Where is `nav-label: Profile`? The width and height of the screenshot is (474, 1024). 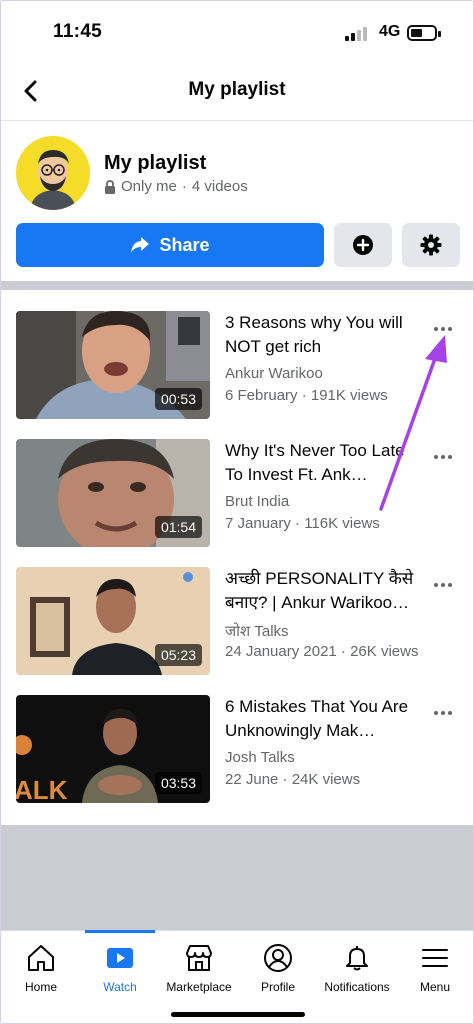
nav-label: Profile is located at coordinates (277, 987).